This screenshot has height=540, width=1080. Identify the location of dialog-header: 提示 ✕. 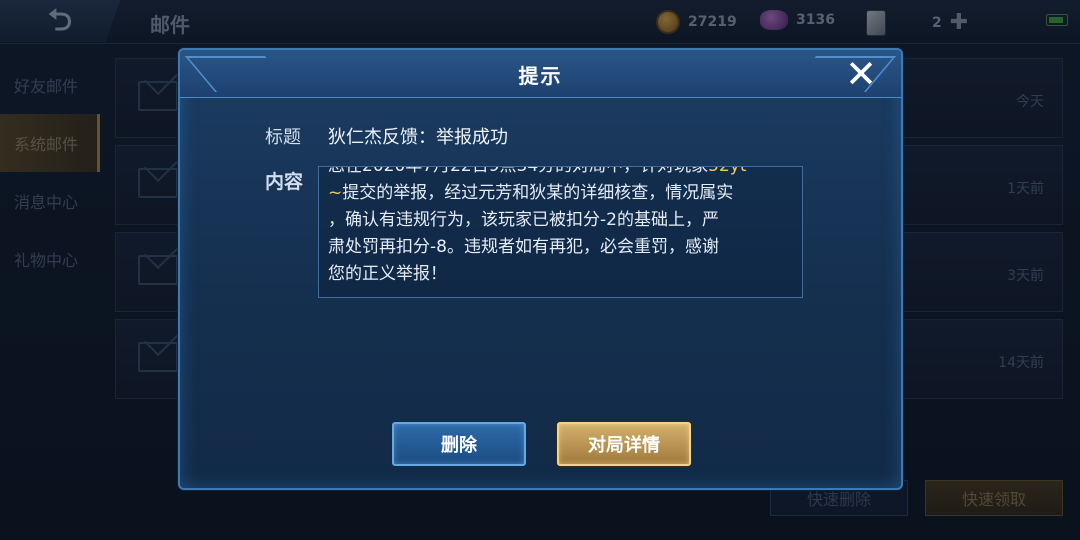
(540, 74).